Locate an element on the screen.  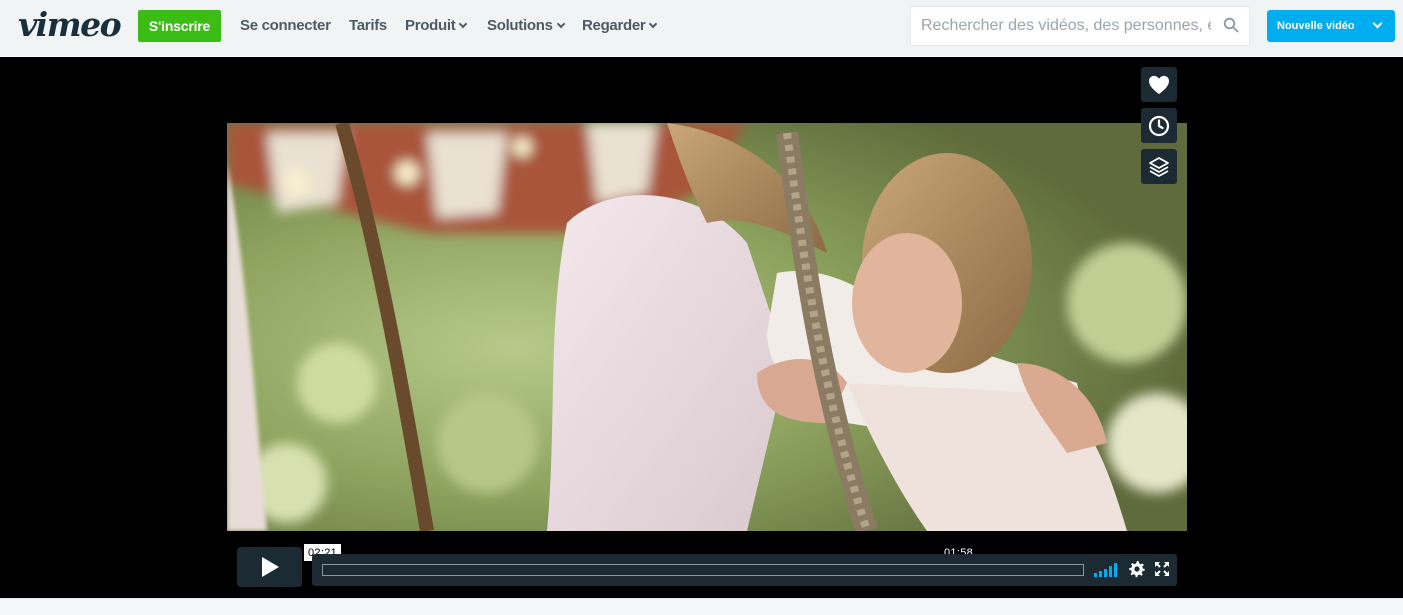
volume-icon is located at coordinates (1107, 570).